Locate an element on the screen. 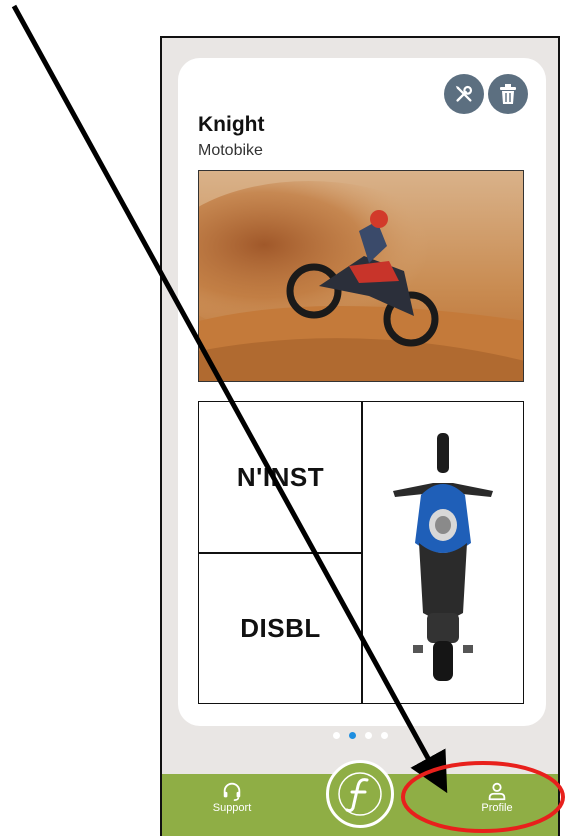 The height and width of the screenshot is (836, 568). vehicle-name: Knight is located at coordinates (231, 124).